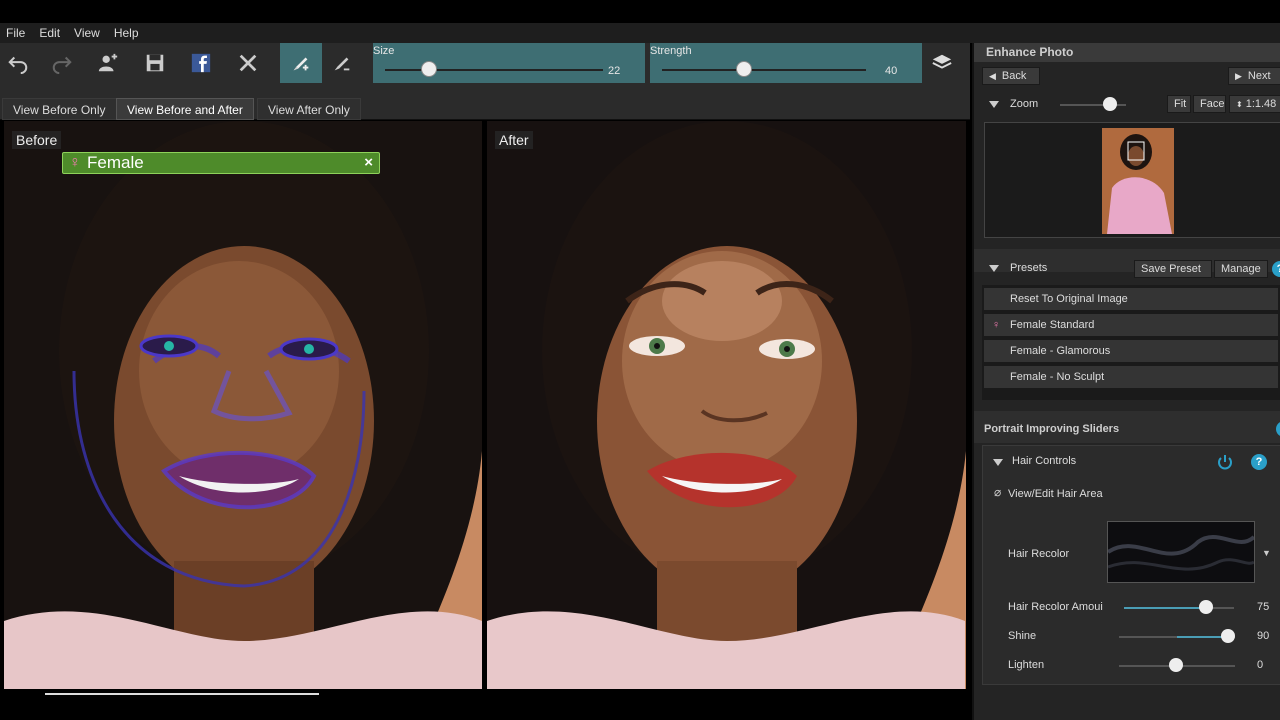 This screenshot has width=1280, height=720. I want to click on brush-icon: ⌀, so click(998, 492).